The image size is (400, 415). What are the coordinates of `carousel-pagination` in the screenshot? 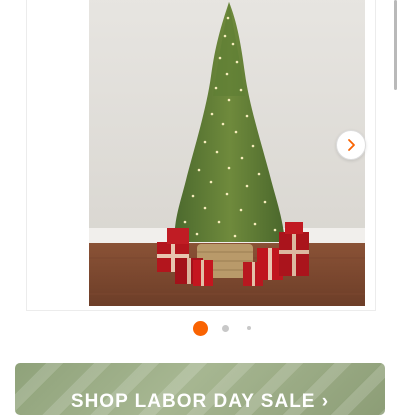 It's located at (200, 329).